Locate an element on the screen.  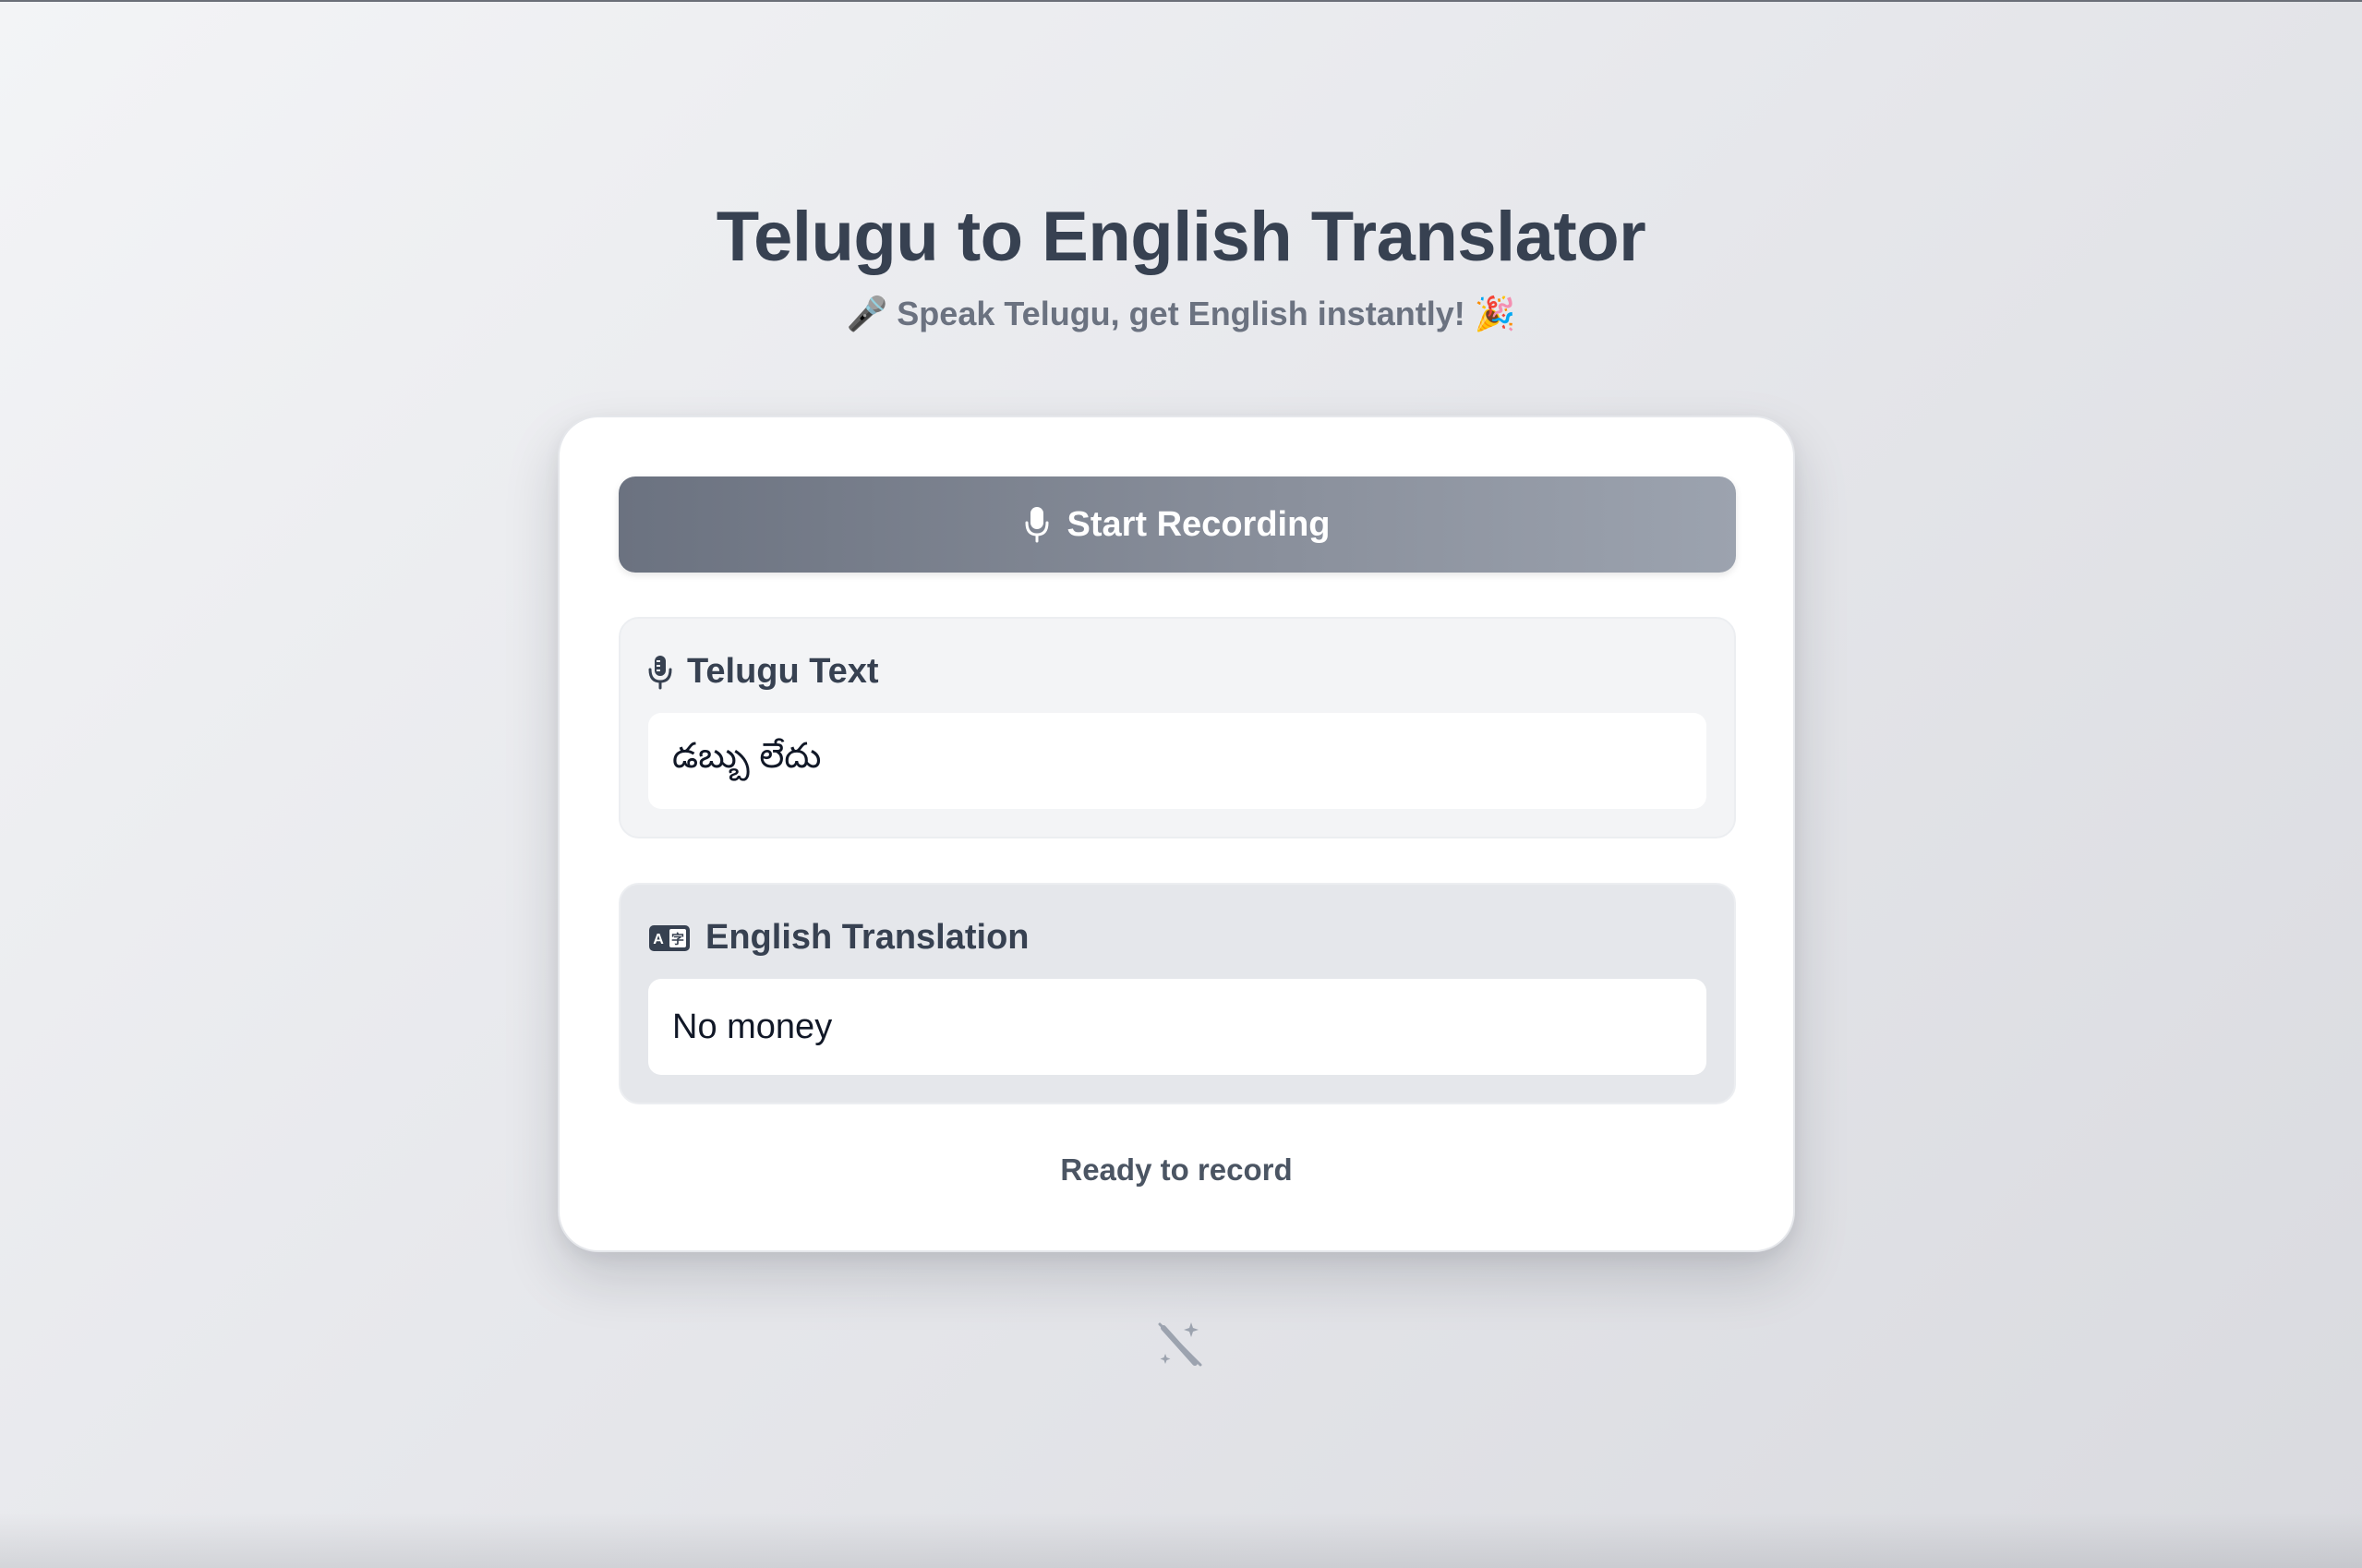
page-subtitle: 🎤 Speak Telugu, get English instantly! 🎉 is located at coordinates (1181, 313).